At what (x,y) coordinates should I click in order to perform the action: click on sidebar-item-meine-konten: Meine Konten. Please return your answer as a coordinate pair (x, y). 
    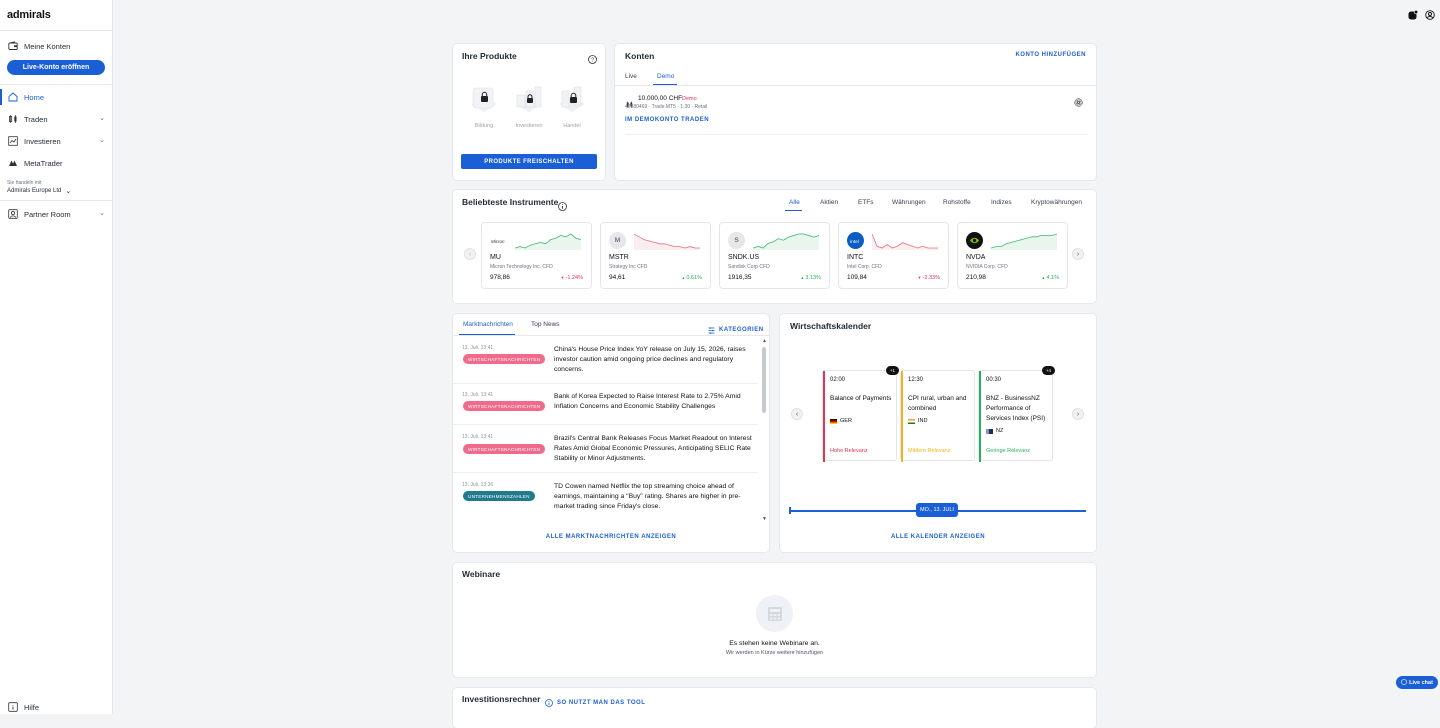
    Looking at the image, I should click on (56, 46).